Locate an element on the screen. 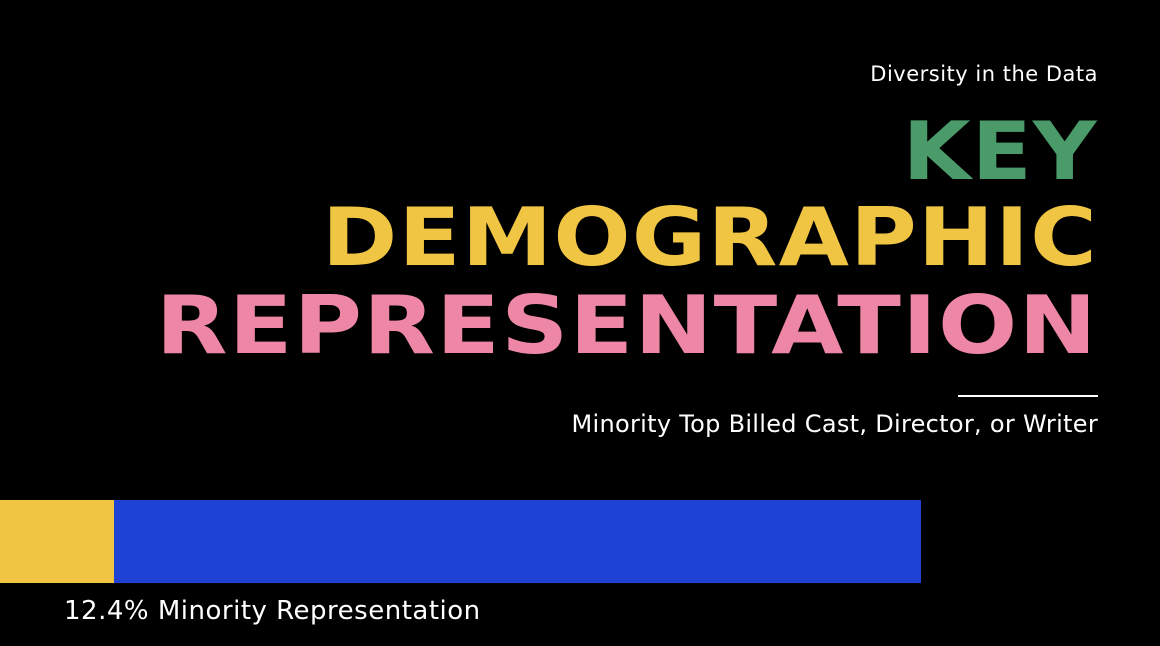 This screenshot has height=646, width=1160. divider-rule is located at coordinates (1028, 396).